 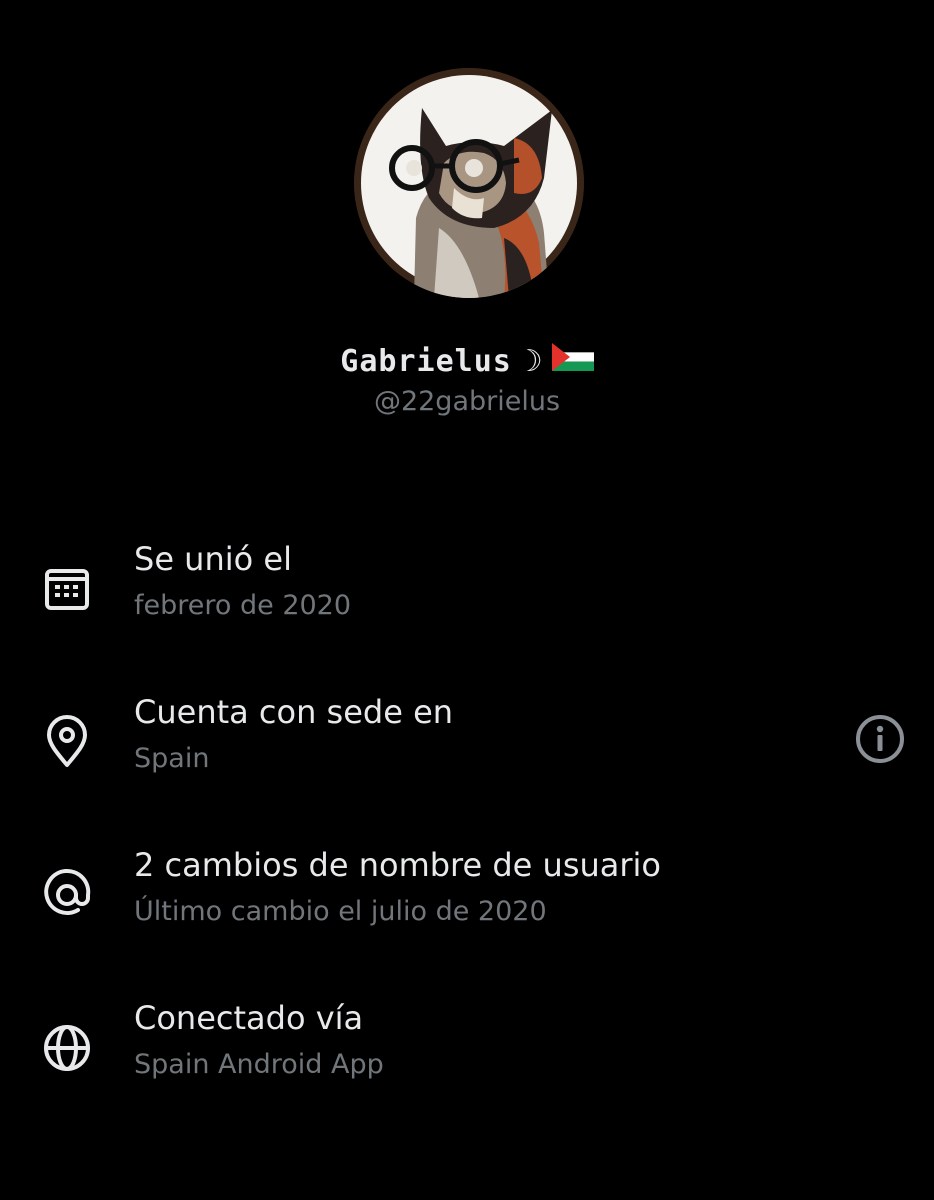 I want to click on calendar-icon, so click(x=67, y=589).